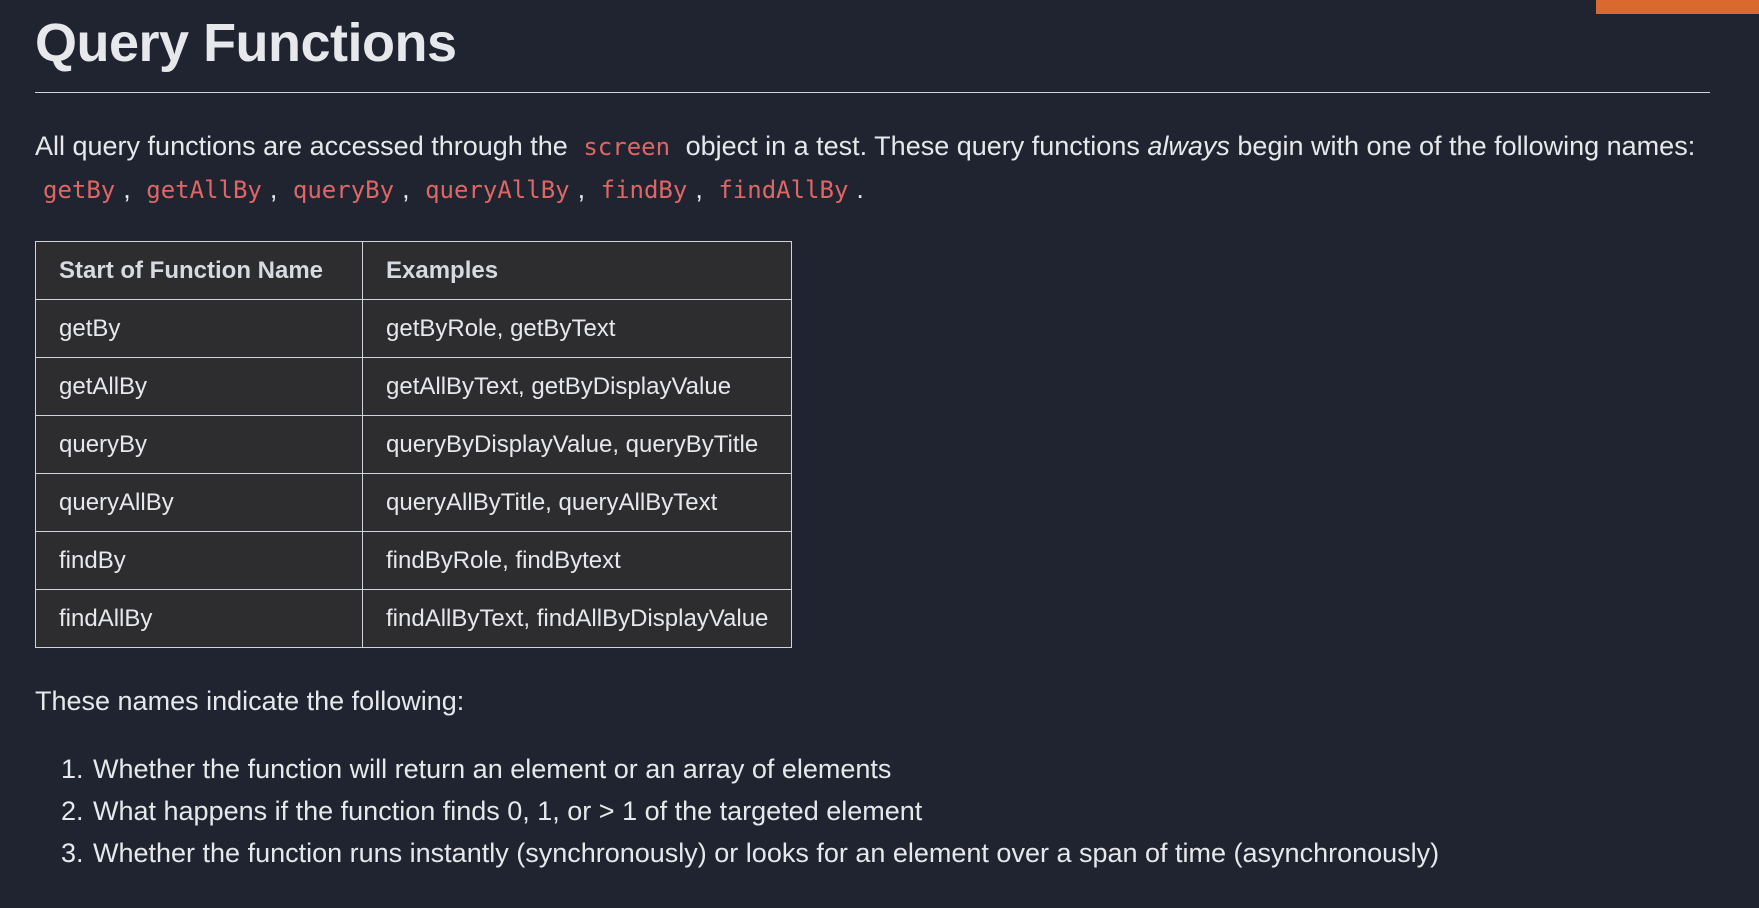 The height and width of the screenshot is (908, 1759). What do you see at coordinates (577, 502) in the screenshot?
I see `examples-cell: queryAllByTitle, queryAllByText` at bounding box center [577, 502].